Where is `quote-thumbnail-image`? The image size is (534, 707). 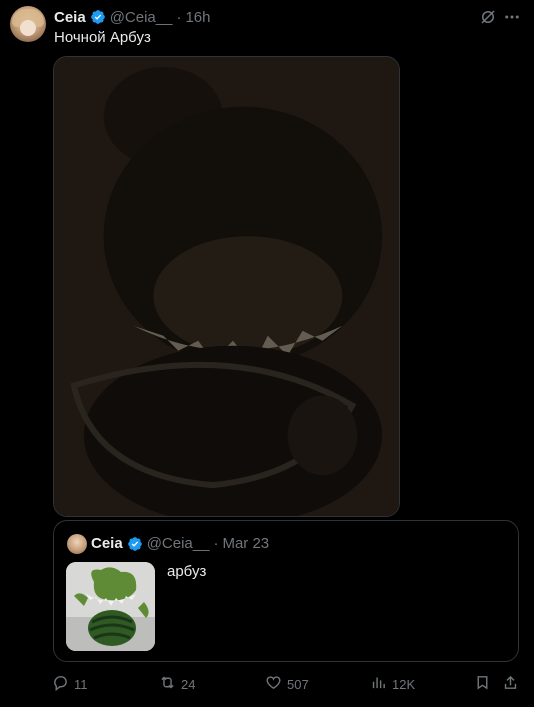
quote-thumbnail-image is located at coordinates (110, 606).